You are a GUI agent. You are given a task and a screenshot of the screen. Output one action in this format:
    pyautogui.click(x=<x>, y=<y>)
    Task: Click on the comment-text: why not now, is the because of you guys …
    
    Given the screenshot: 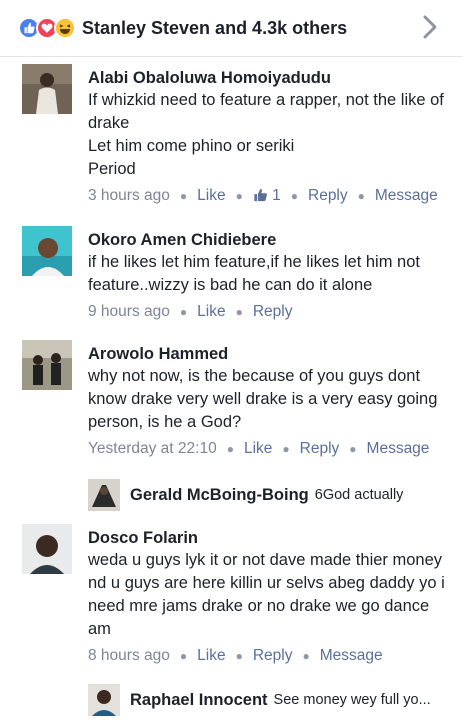 What is the action you would take?
    pyautogui.click(x=263, y=399)
    